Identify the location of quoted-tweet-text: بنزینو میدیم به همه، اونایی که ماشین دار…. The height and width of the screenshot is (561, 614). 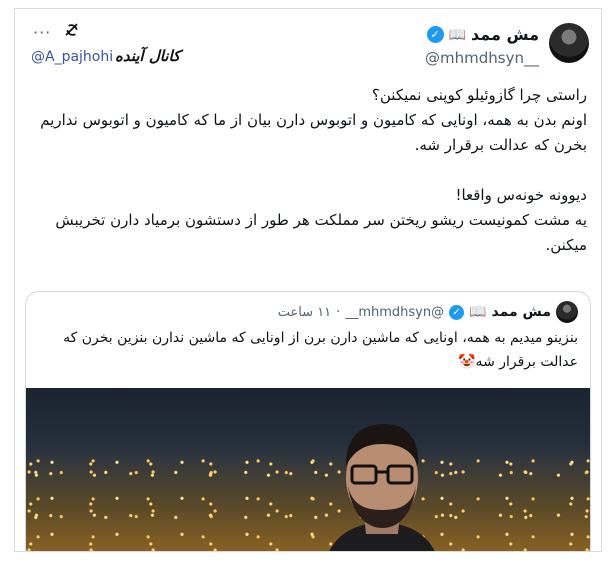
(320, 350).